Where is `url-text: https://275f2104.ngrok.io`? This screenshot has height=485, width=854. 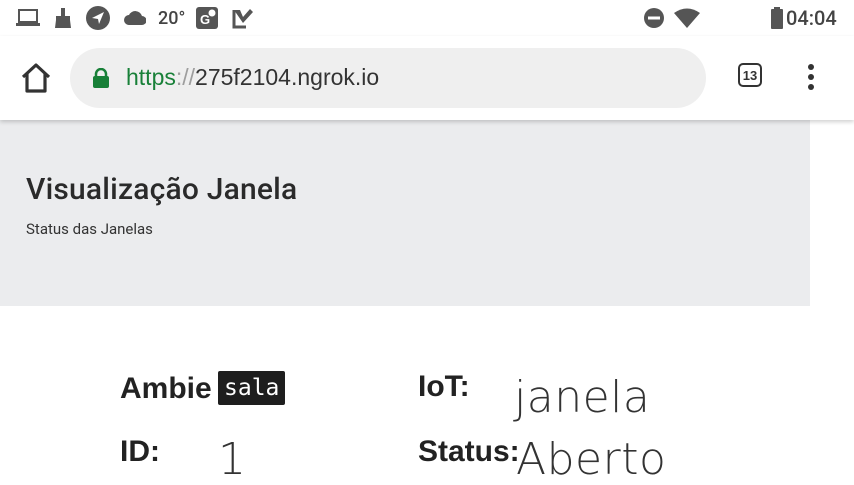
url-text: https://275f2104.ngrok.io is located at coordinates (252, 77).